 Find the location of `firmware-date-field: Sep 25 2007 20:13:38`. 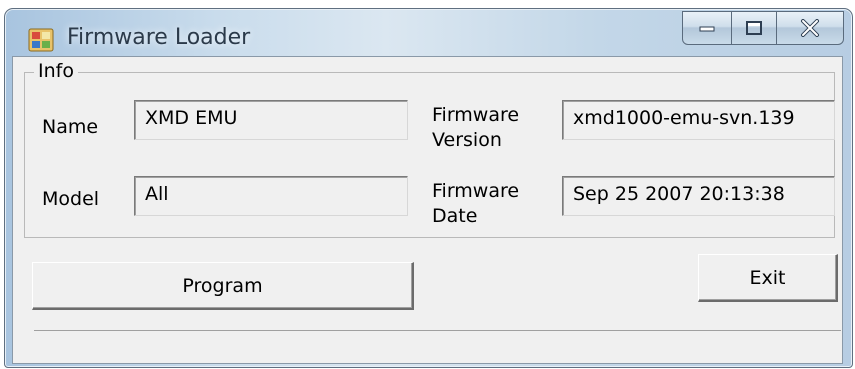

firmware-date-field: Sep 25 2007 20:13:38 is located at coordinates (698, 196).